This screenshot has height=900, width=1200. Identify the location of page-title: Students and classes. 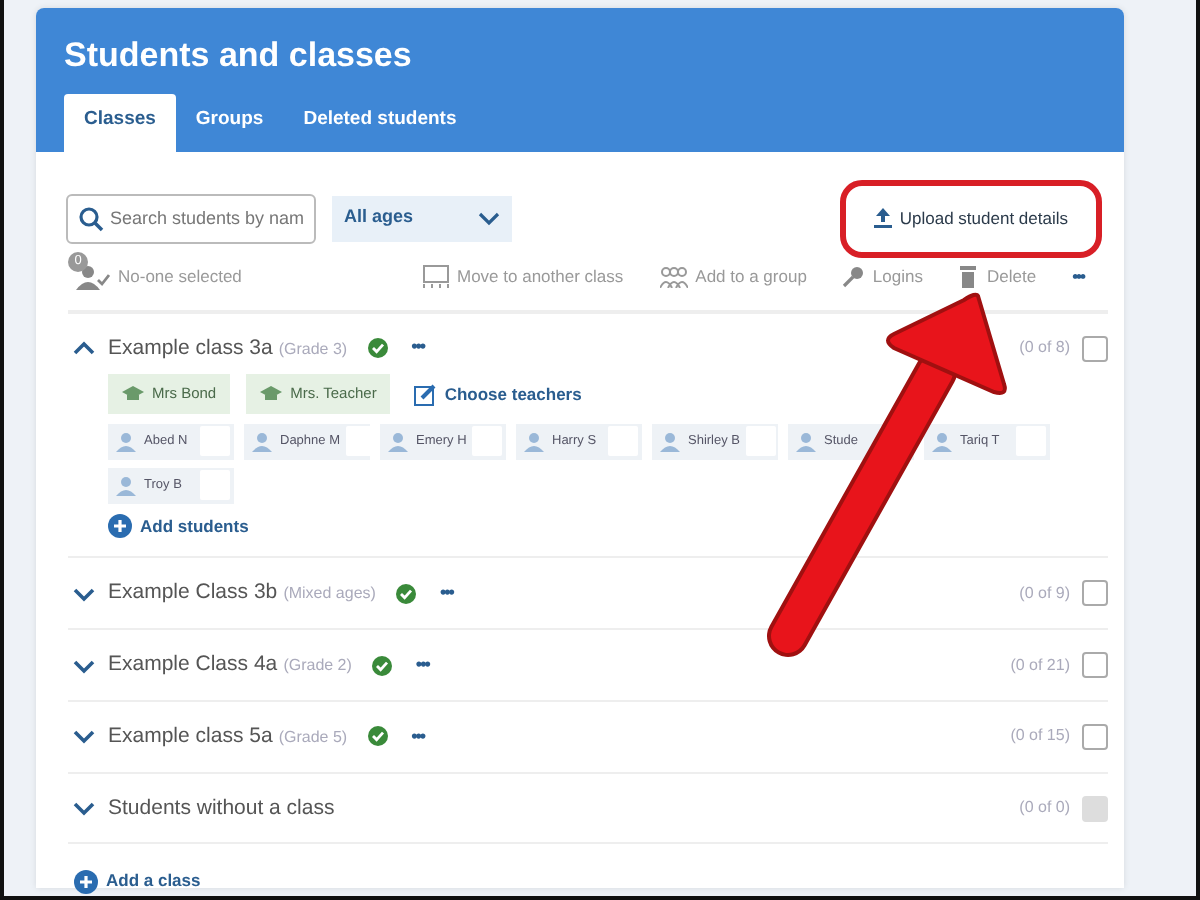
(239, 56).